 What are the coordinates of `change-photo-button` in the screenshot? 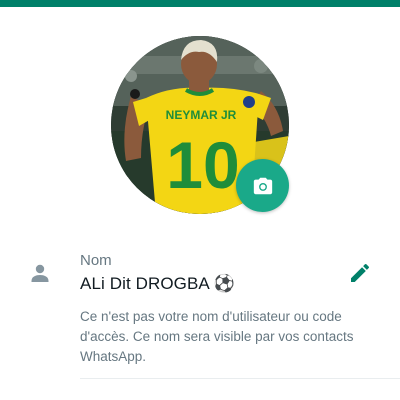 It's located at (262, 185).